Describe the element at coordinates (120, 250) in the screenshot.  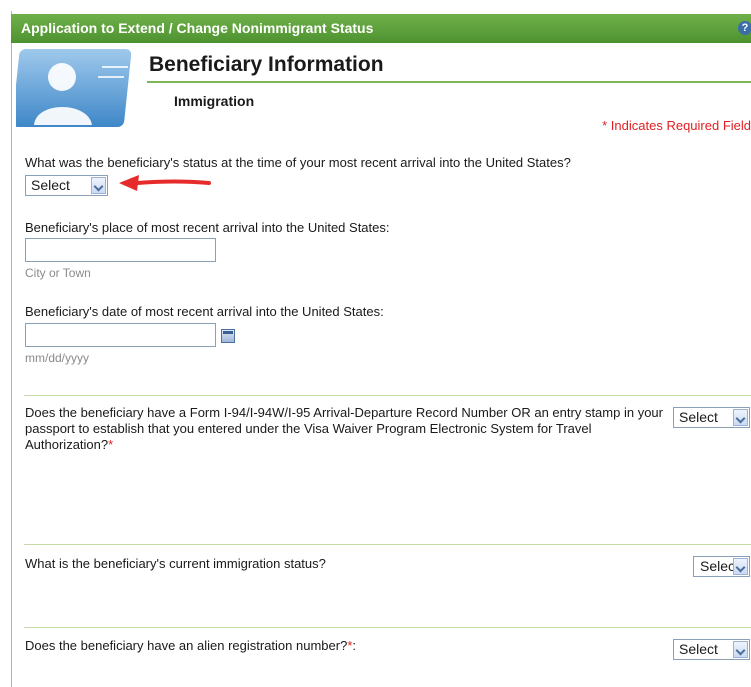
I see `arrival-place-input` at that location.